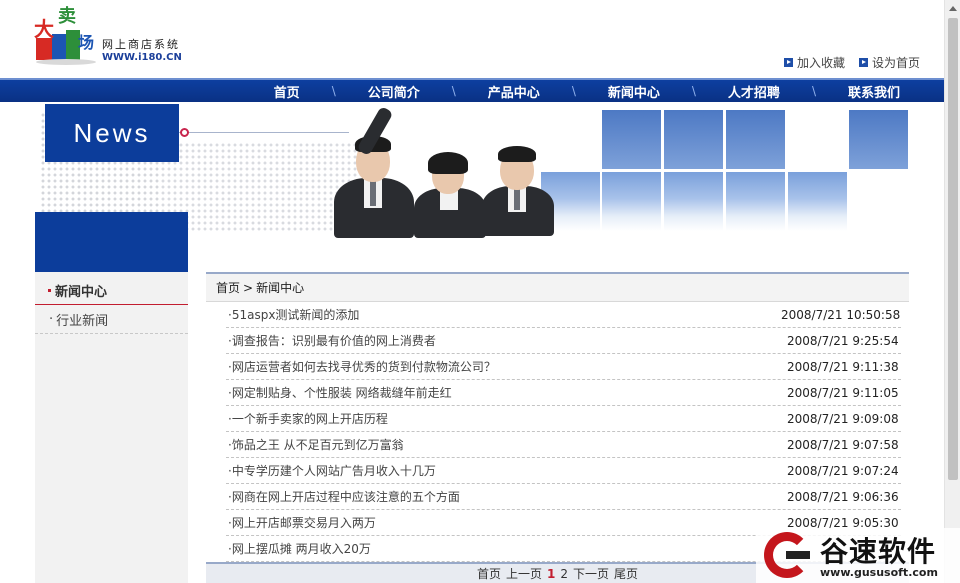 The height and width of the screenshot is (583, 960). I want to click on nav-about: 公司简介, so click(394, 91).